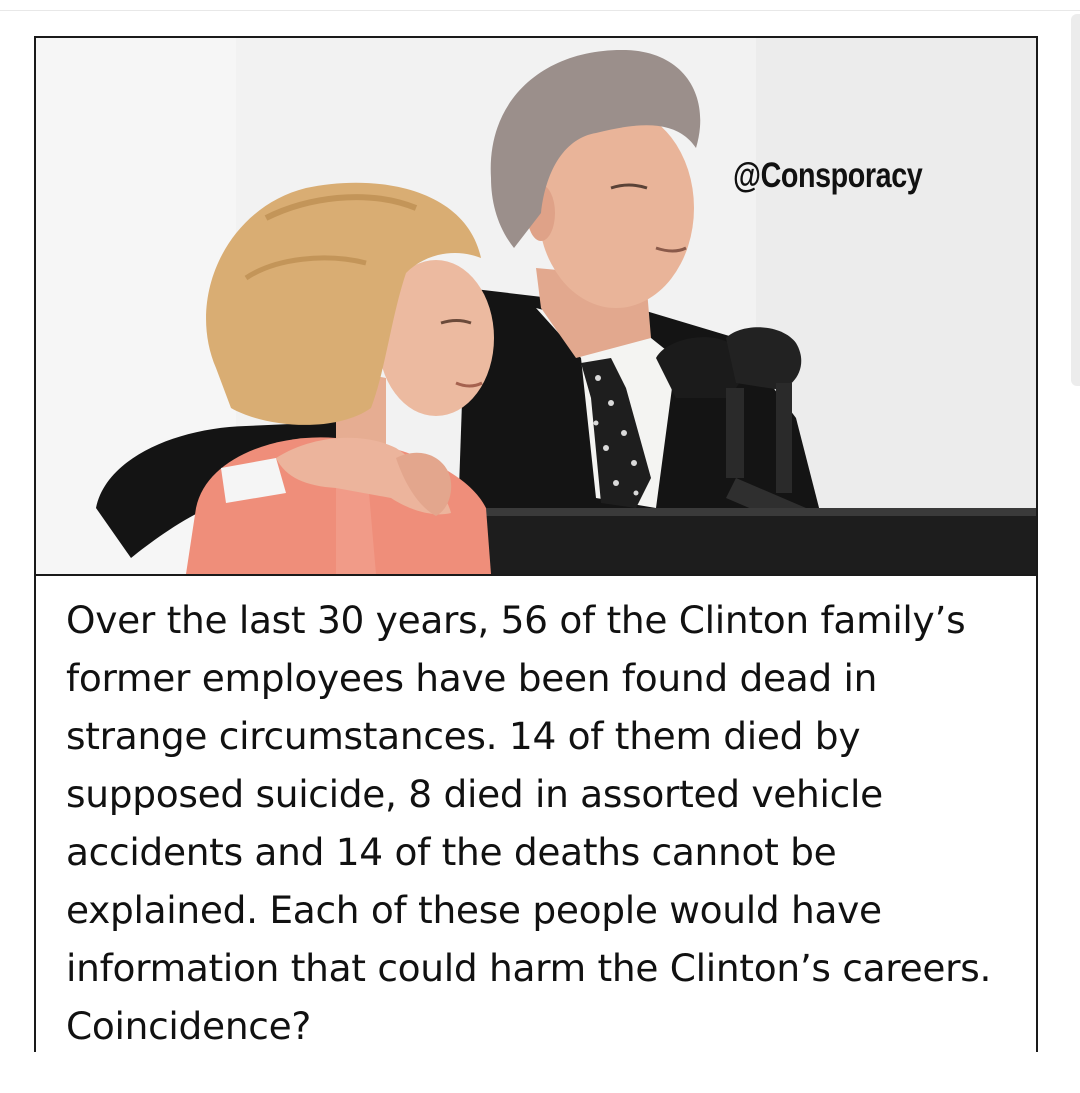 This screenshot has height=1093, width=1080. I want to click on scroll-edge-tab, so click(1075, 200).